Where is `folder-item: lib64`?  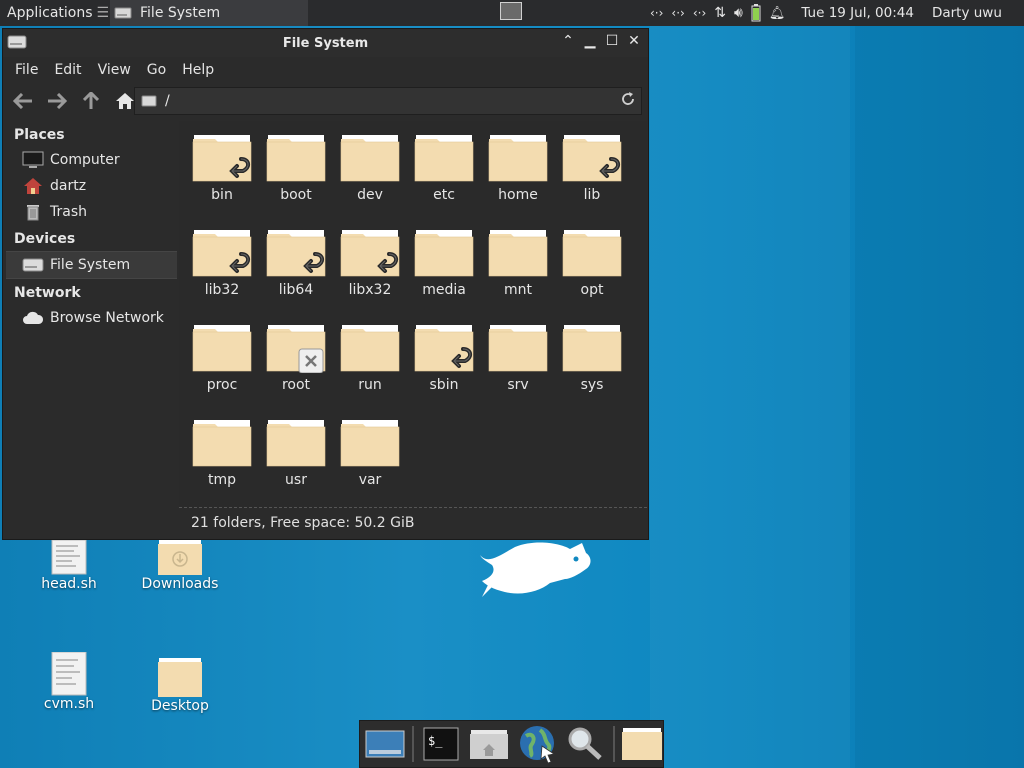 folder-item: lib64 is located at coordinates (296, 274).